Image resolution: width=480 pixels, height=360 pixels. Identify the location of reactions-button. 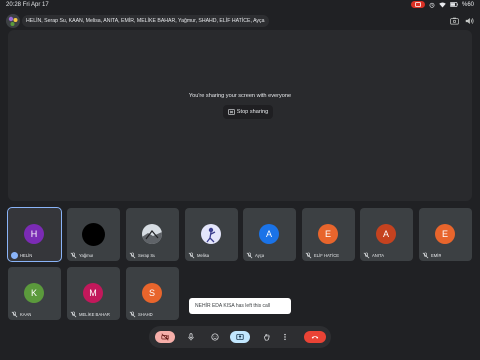
(215, 337).